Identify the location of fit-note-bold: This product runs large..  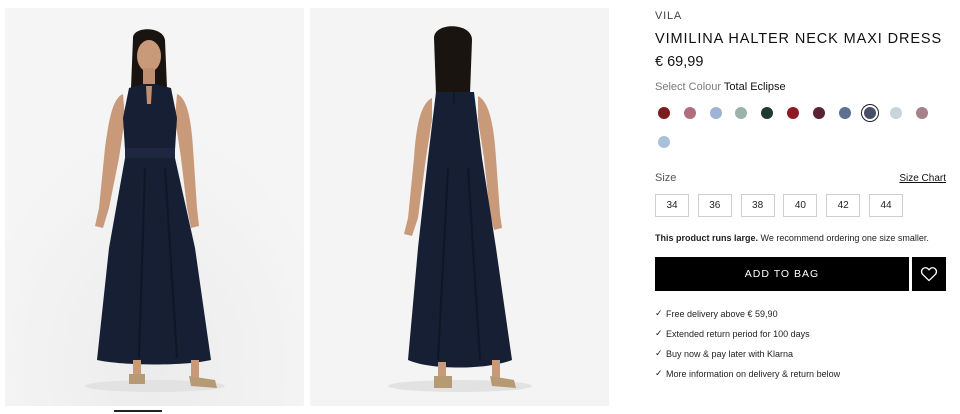
(707, 238).